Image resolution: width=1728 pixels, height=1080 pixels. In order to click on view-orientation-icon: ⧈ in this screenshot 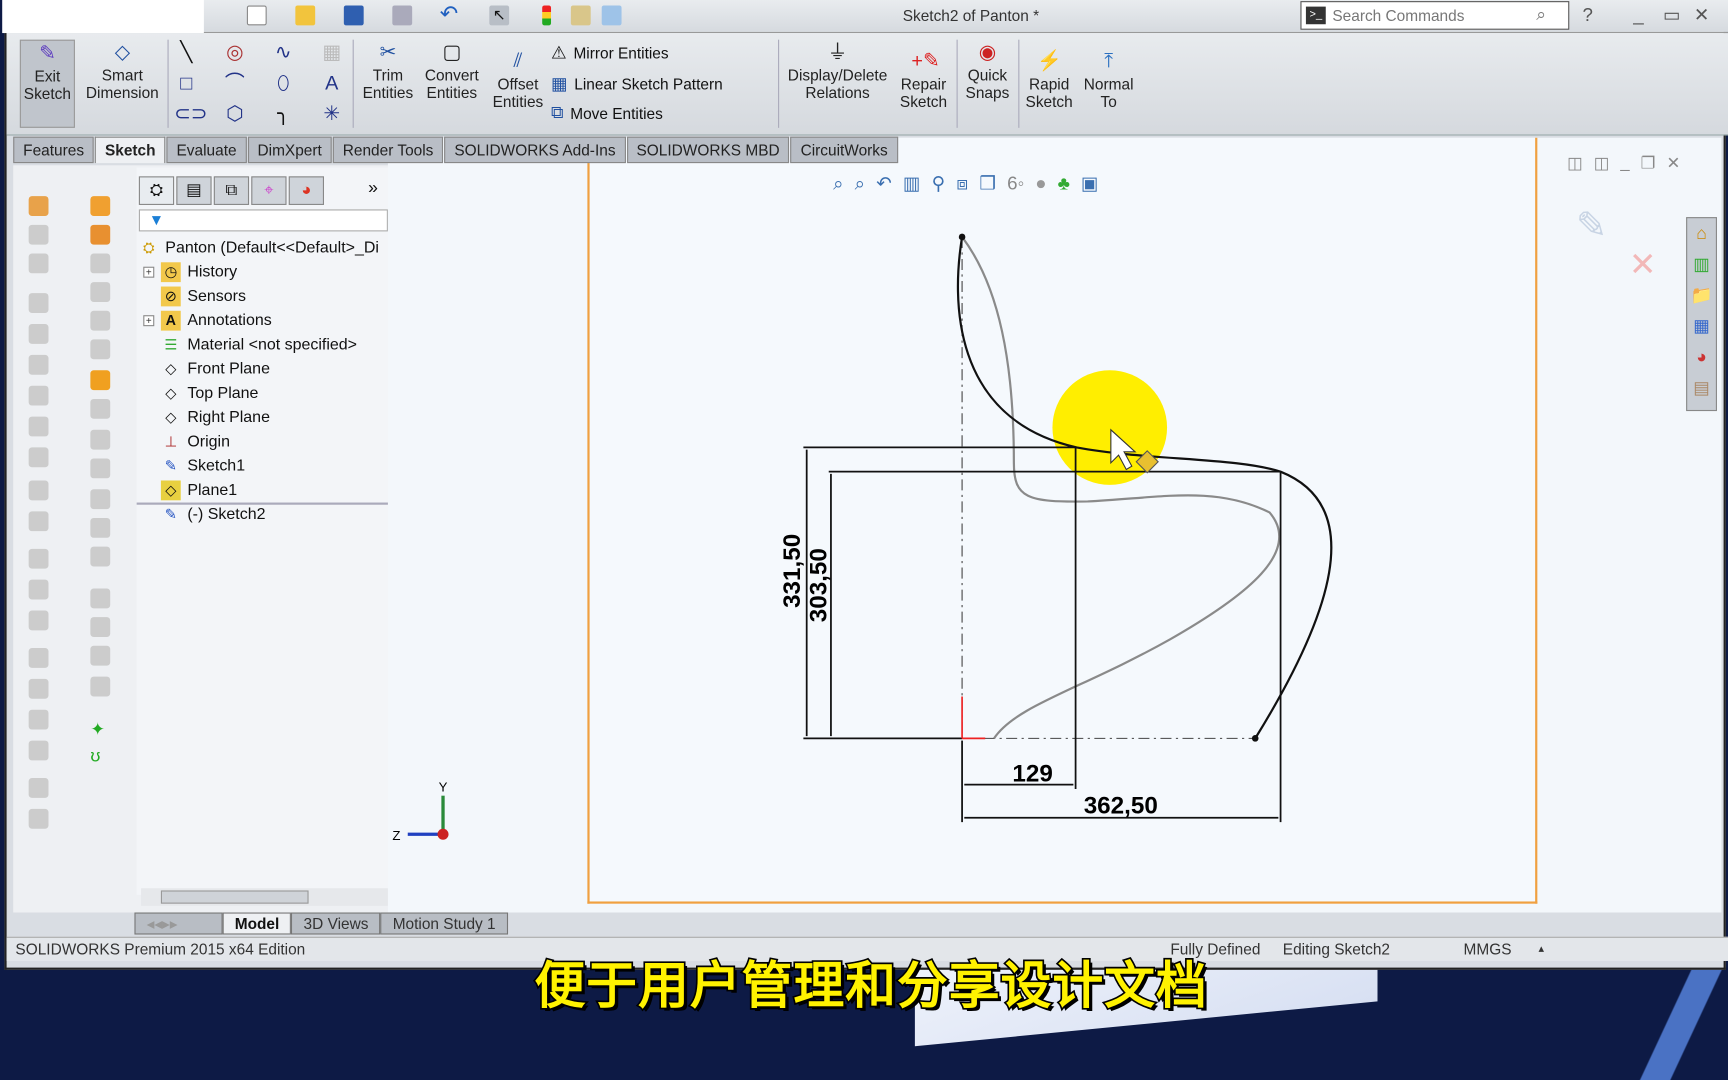, I will do `click(962, 184)`.